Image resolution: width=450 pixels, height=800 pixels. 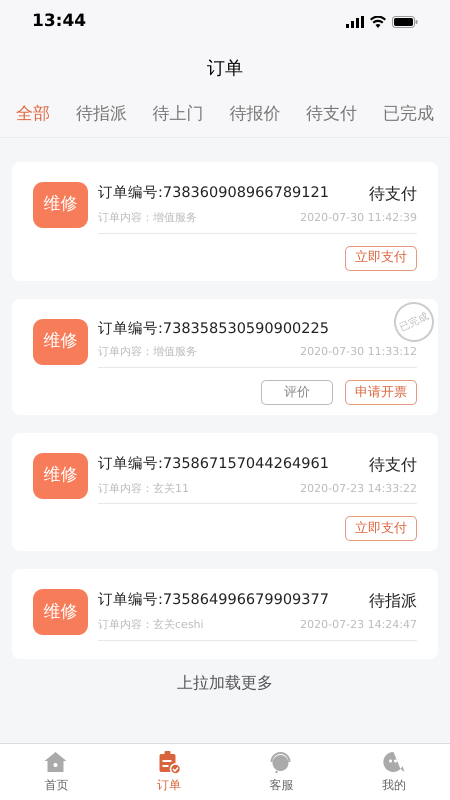 What do you see at coordinates (101, 115) in the screenshot?
I see `filter-tab: 待指派` at bounding box center [101, 115].